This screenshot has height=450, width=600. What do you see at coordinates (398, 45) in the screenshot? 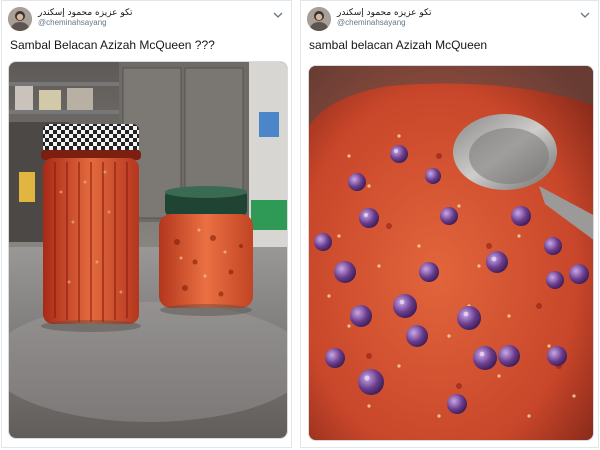
I see `tweet-text: sambal belacan Azizah McQueen` at bounding box center [398, 45].